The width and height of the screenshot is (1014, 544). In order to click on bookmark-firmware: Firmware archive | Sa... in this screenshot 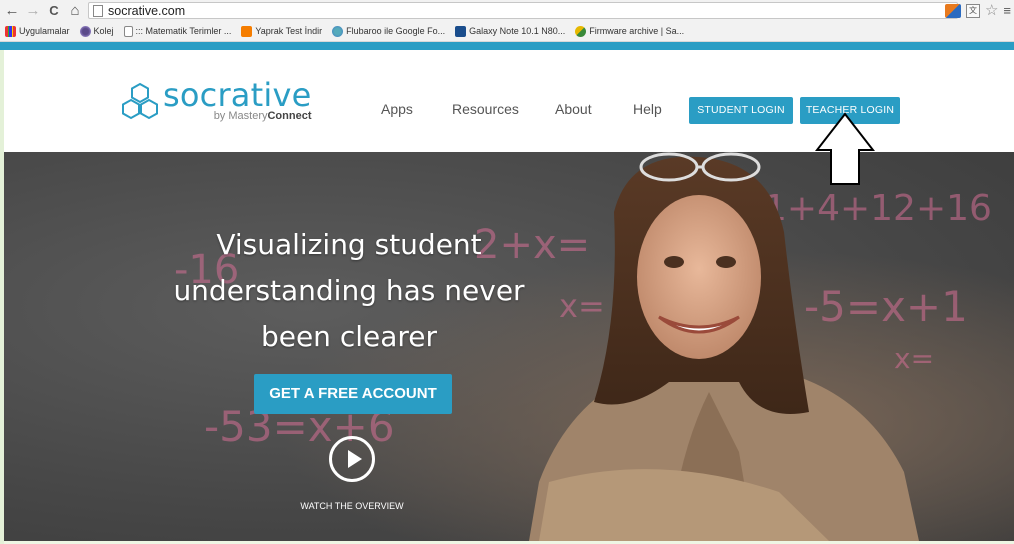, I will do `click(630, 31)`.